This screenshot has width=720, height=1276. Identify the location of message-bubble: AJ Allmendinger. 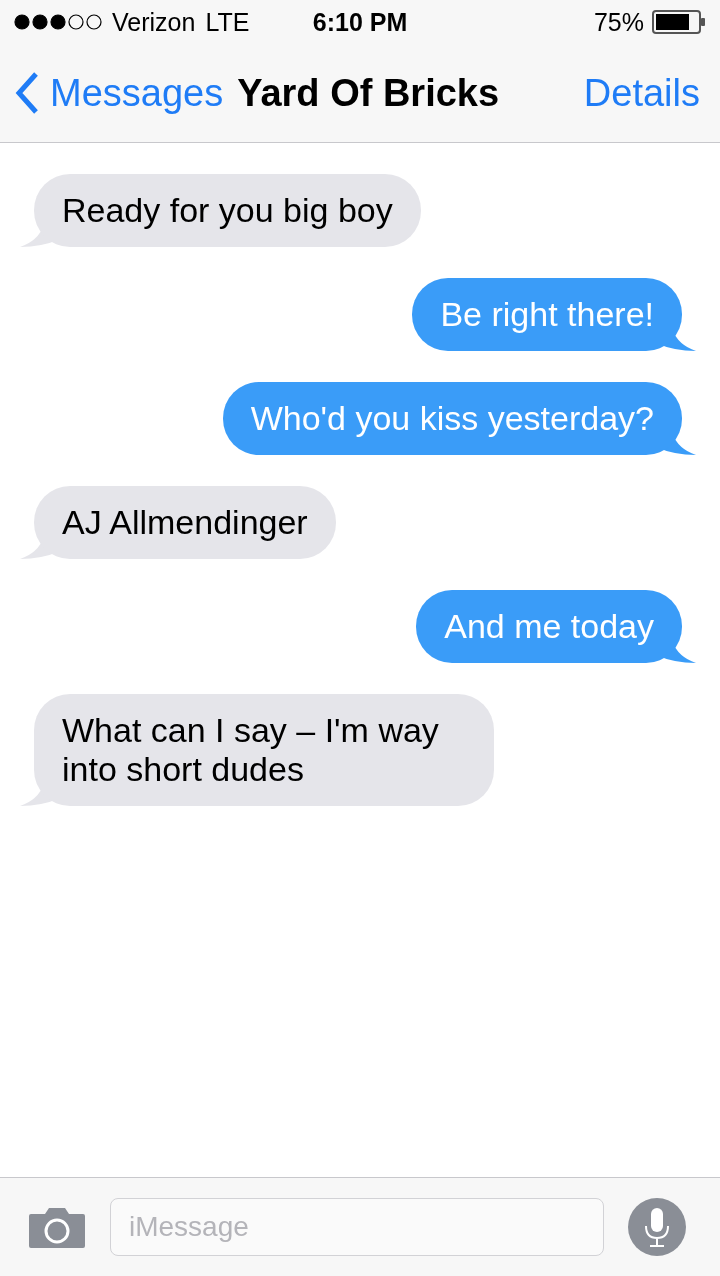
(185, 522).